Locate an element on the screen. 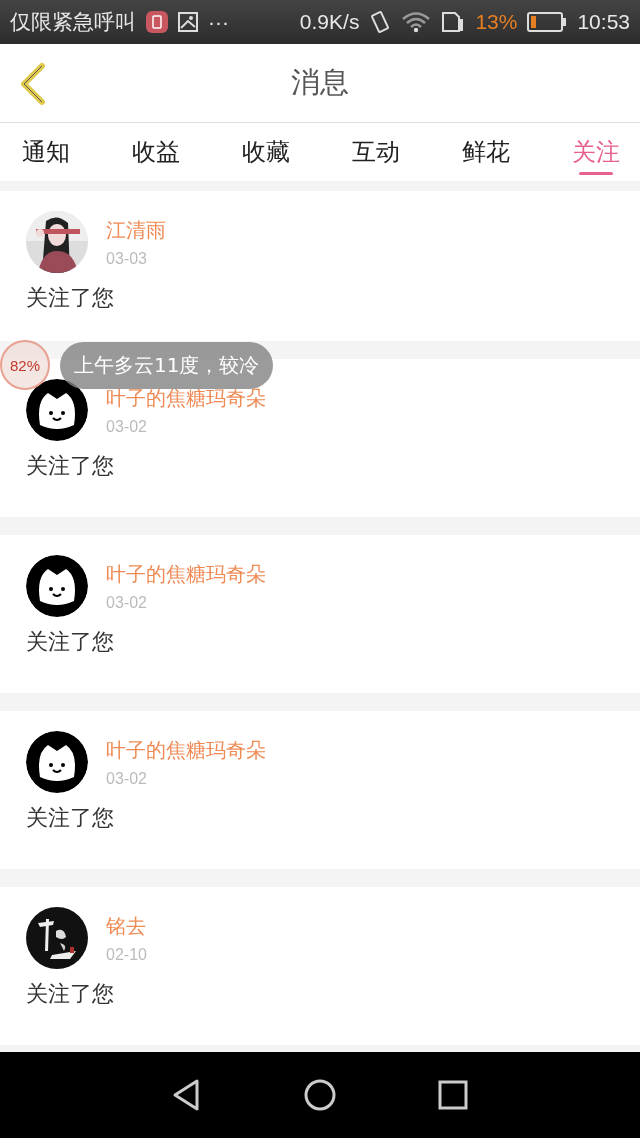 Image resolution: width=640 pixels, height=1138 pixels. user-name: 江清雨 is located at coordinates (136, 230).